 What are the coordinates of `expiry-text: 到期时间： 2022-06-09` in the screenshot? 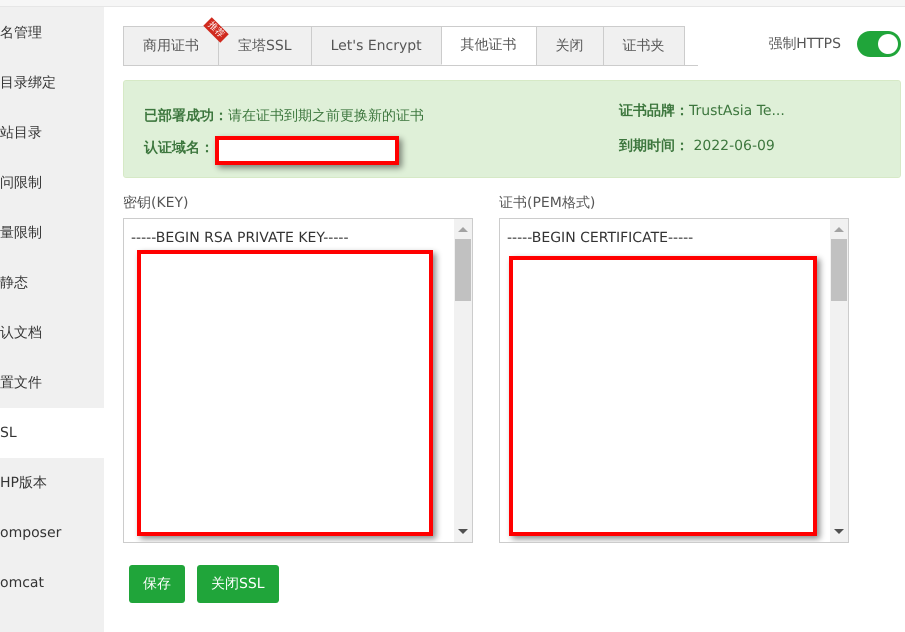 It's located at (697, 146).